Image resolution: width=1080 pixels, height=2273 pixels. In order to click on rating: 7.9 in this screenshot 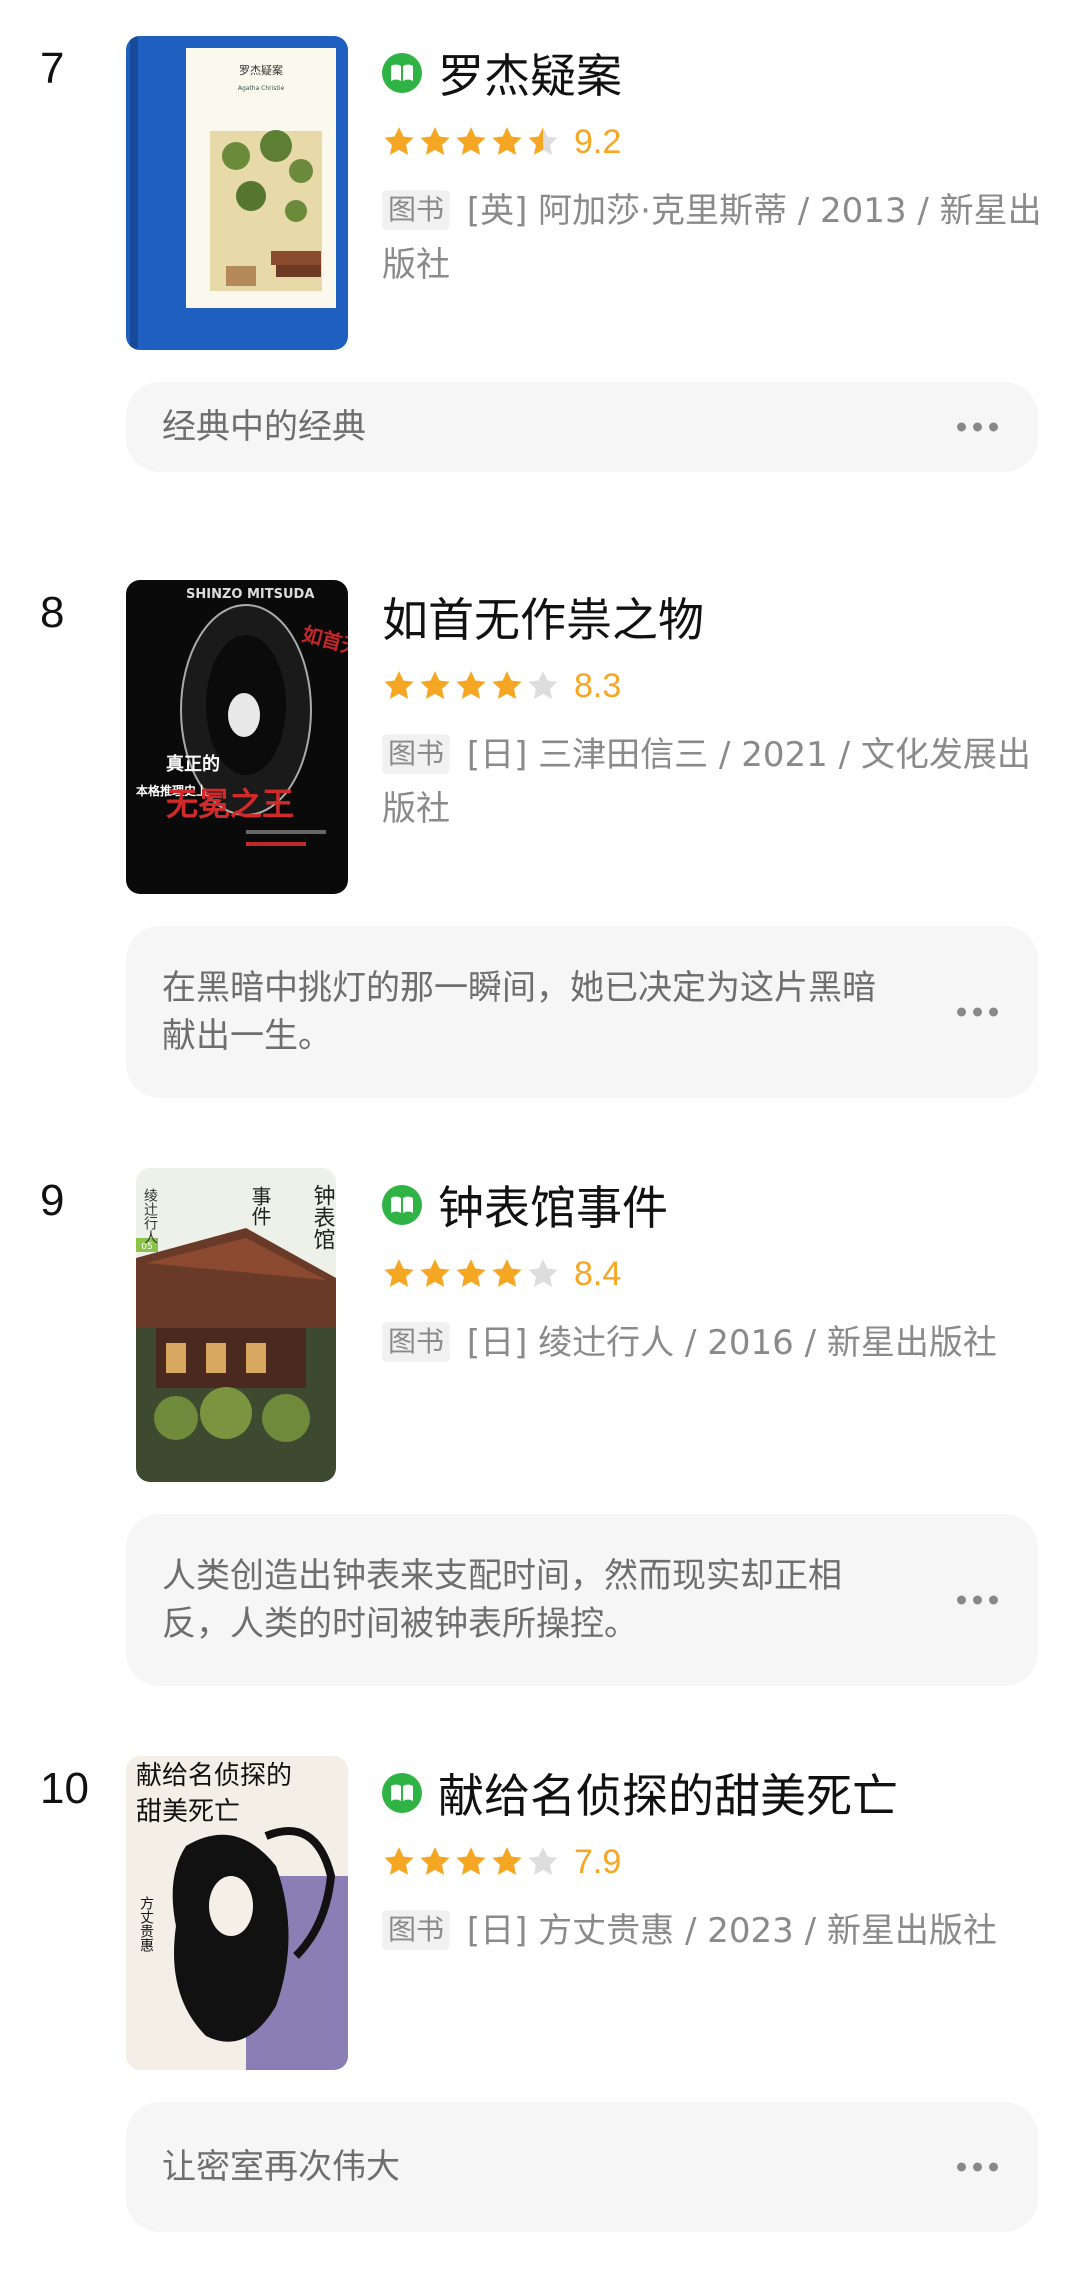, I will do `click(712, 1862)`.